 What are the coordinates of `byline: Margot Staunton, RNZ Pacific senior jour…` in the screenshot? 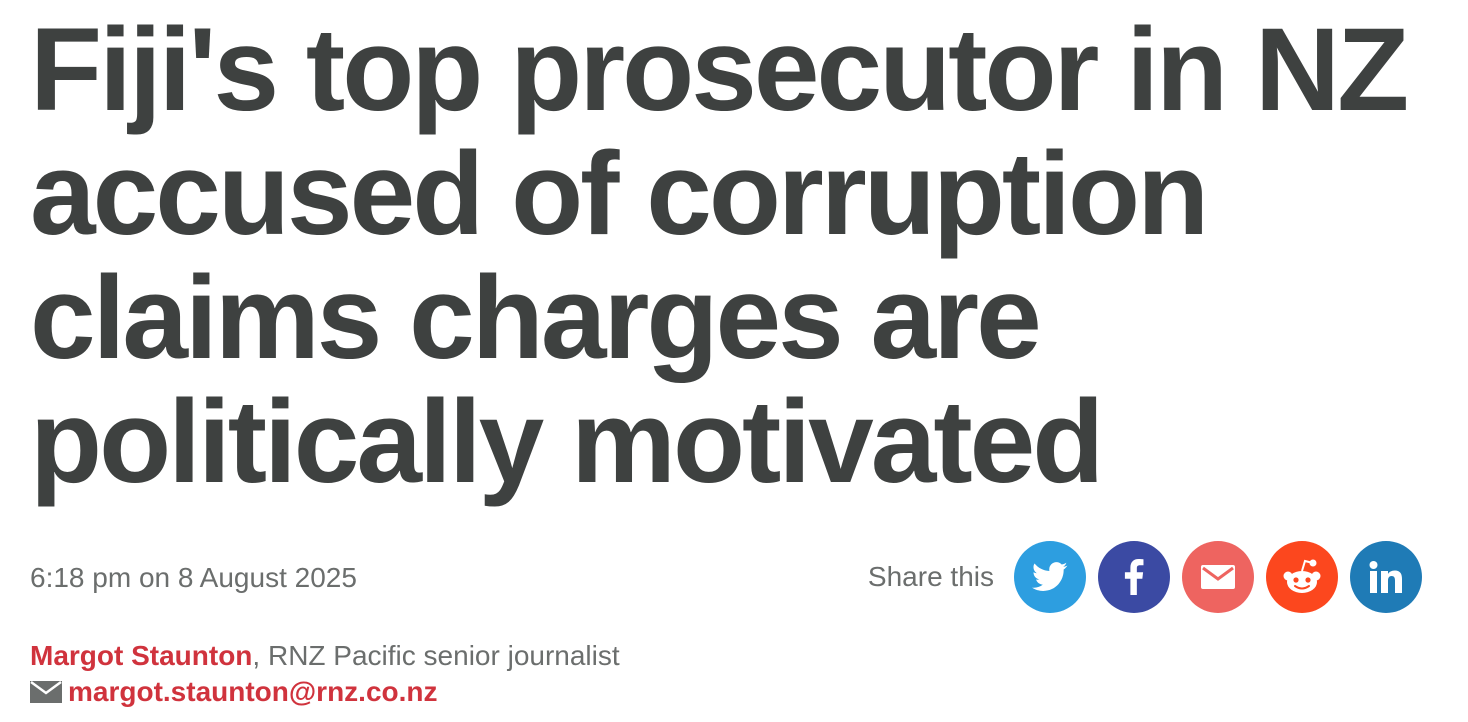 It's located at (325, 656).